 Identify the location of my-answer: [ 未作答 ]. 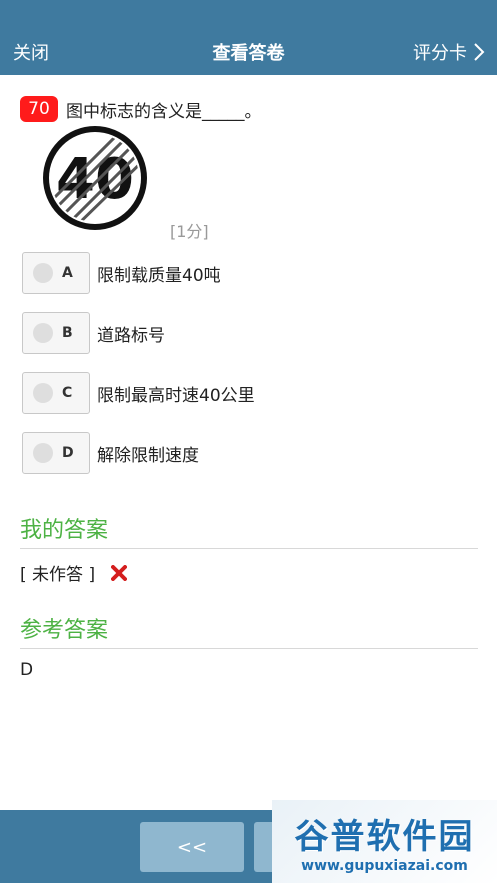
(74, 572).